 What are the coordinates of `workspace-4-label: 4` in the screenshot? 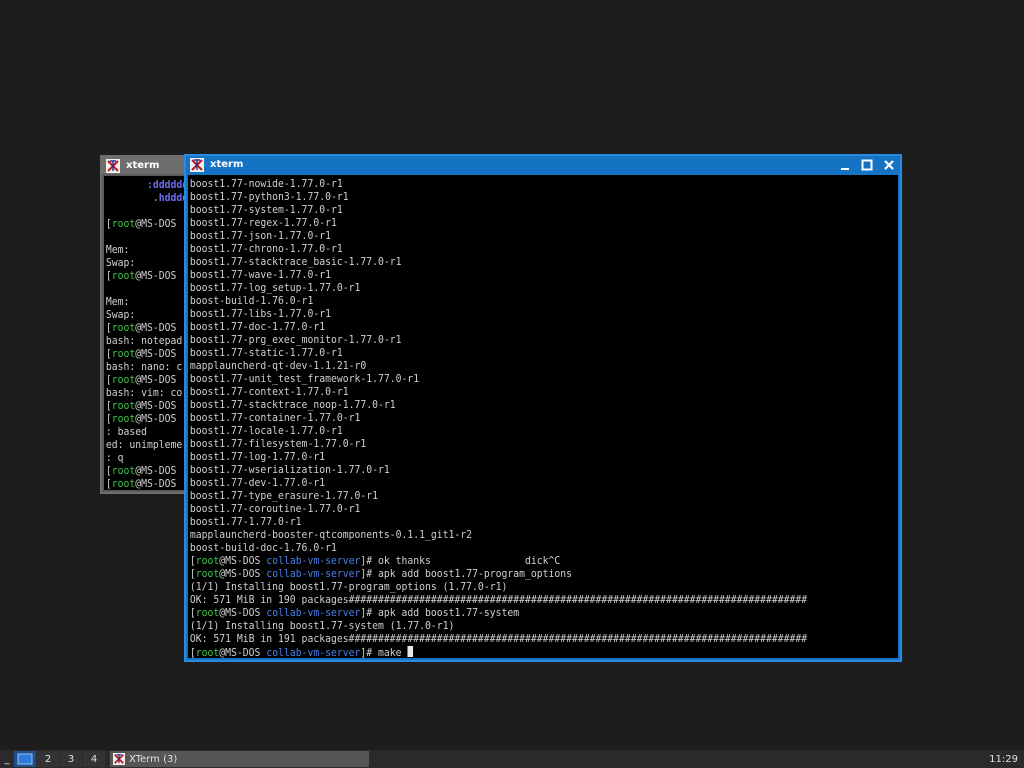 It's located at (94, 759).